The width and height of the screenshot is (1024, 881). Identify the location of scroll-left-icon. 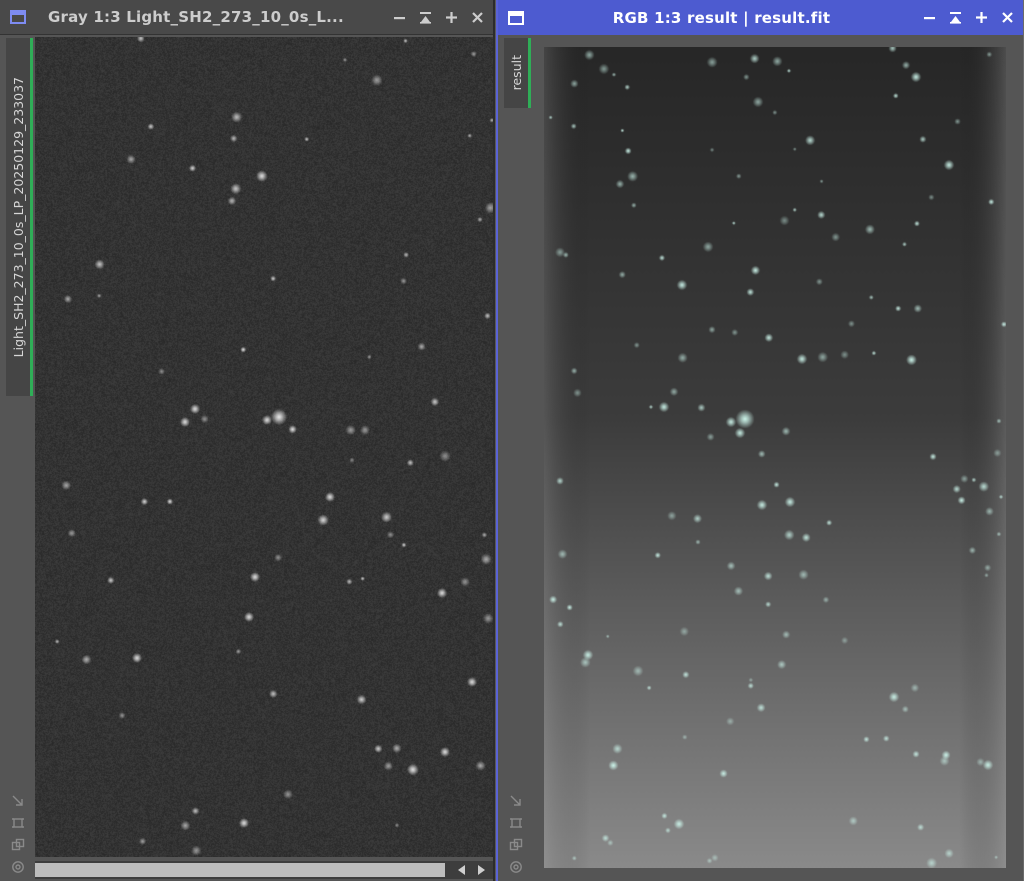
(461, 870).